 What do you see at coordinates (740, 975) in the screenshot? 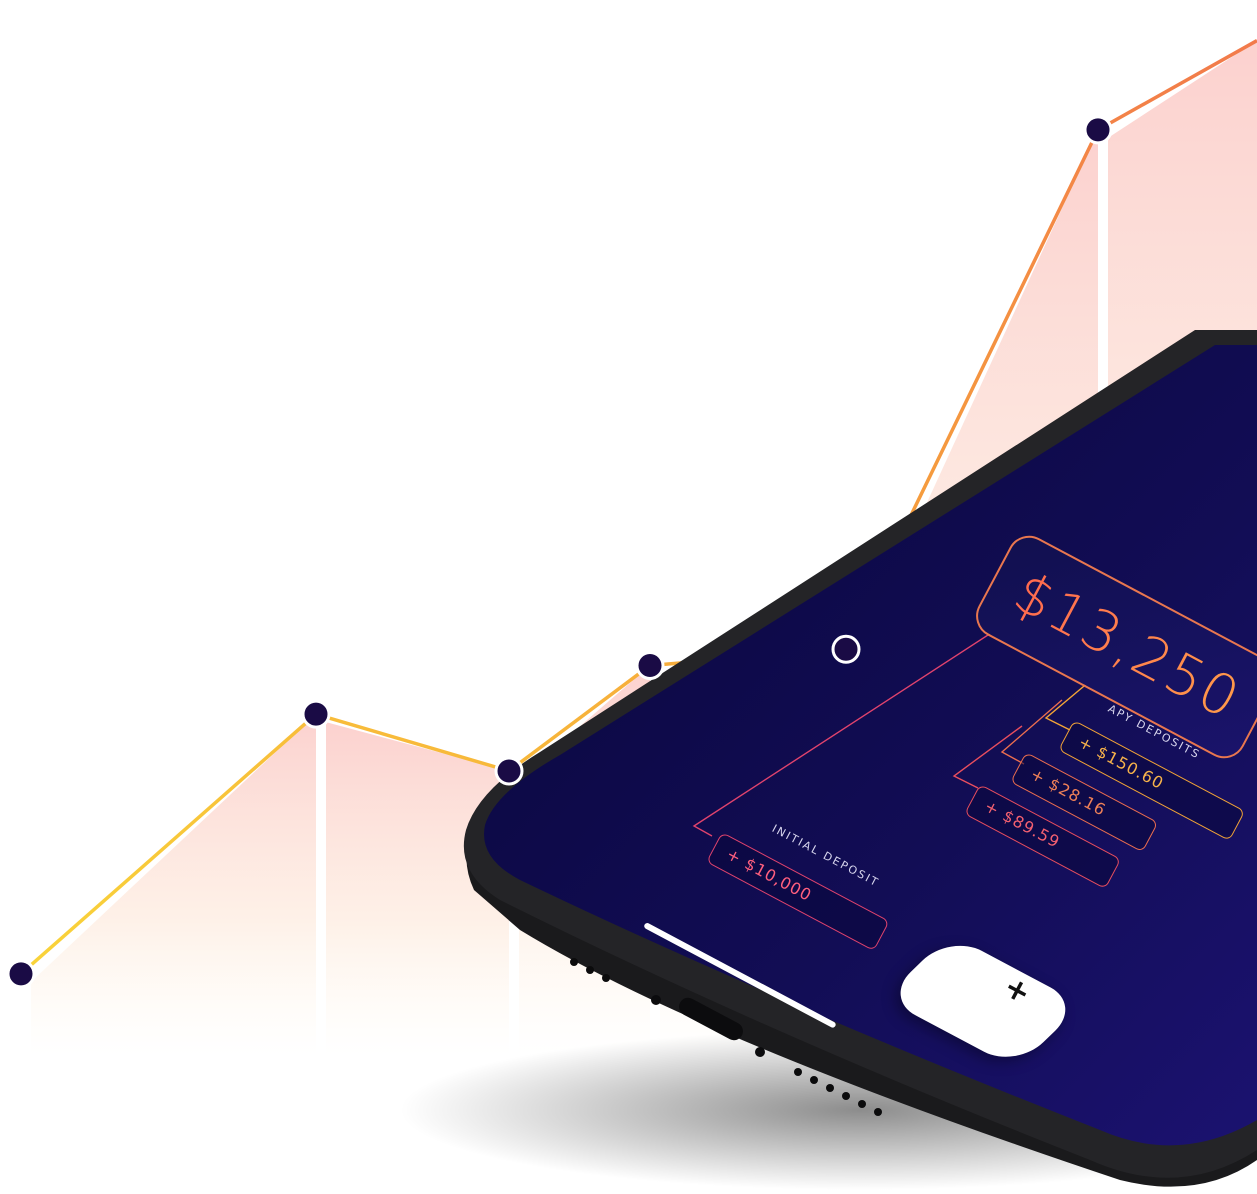
I see `home-indicator` at bounding box center [740, 975].